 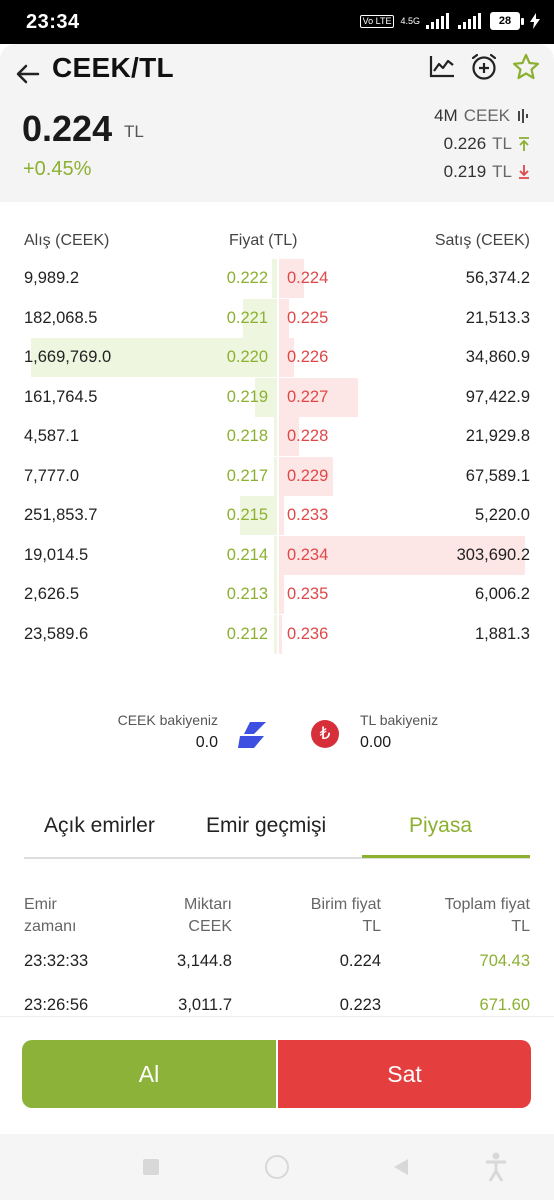 What do you see at coordinates (437, 21) in the screenshot?
I see `signal-icon` at bounding box center [437, 21].